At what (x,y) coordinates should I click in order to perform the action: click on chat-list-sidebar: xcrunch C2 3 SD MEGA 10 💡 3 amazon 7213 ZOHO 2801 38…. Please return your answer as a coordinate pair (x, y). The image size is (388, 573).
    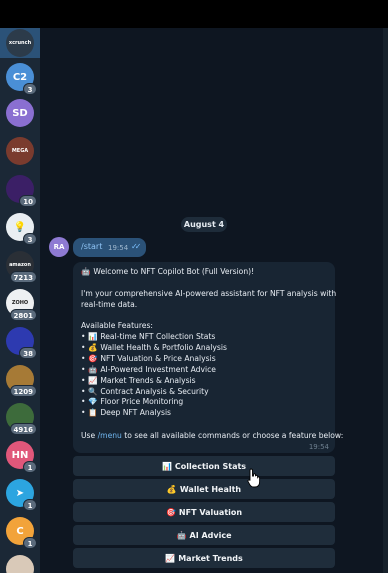
    Looking at the image, I should click on (20, 300).